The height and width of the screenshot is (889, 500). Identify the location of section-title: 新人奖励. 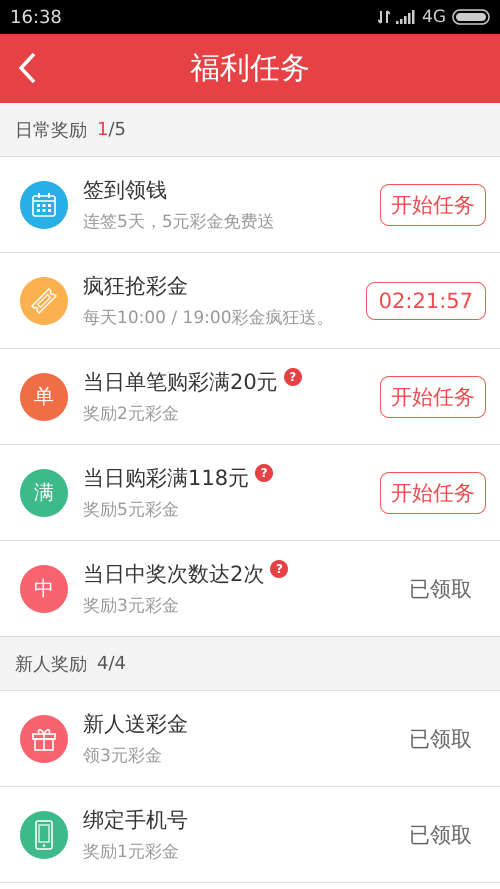
(51, 664).